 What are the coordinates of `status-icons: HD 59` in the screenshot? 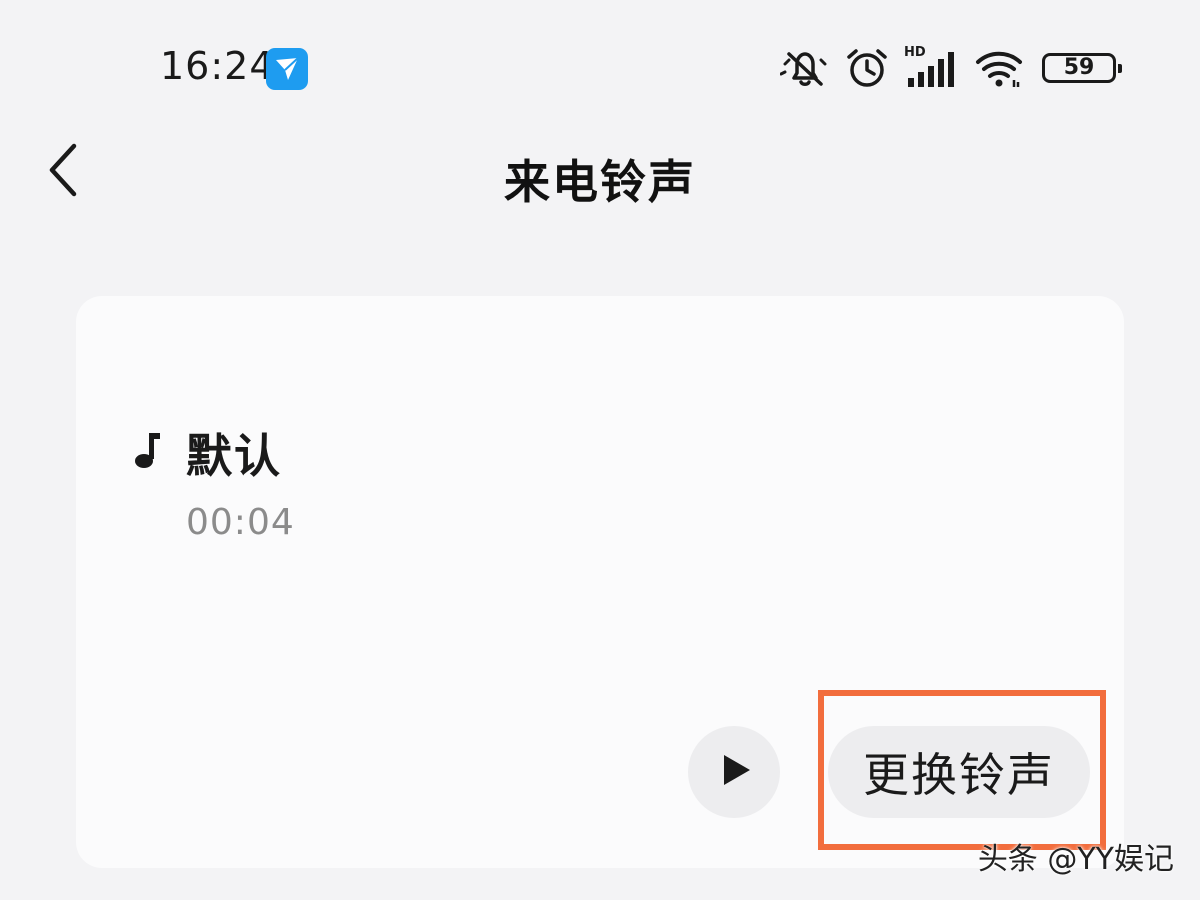 It's located at (951, 68).